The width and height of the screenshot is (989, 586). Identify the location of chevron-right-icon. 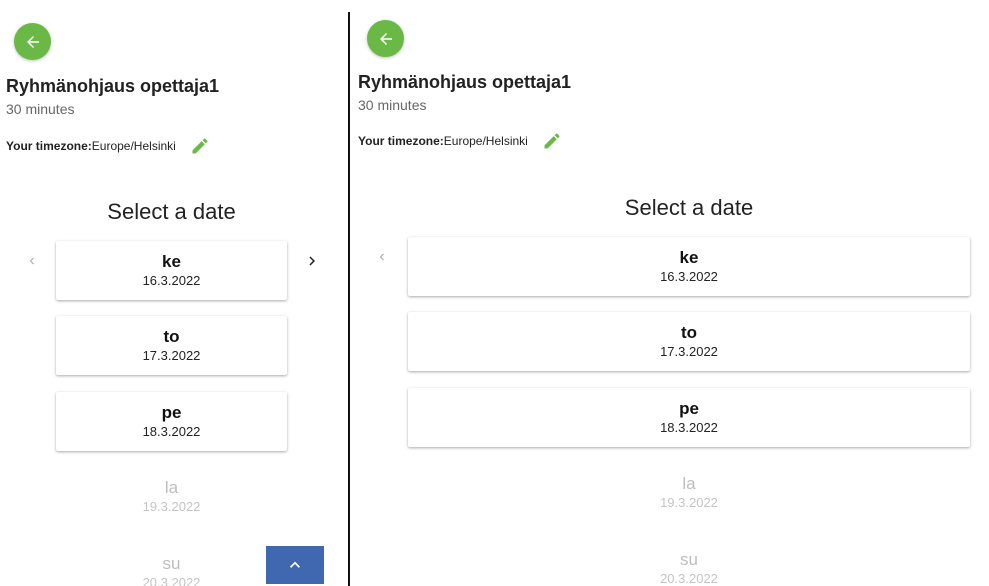
(312, 261).